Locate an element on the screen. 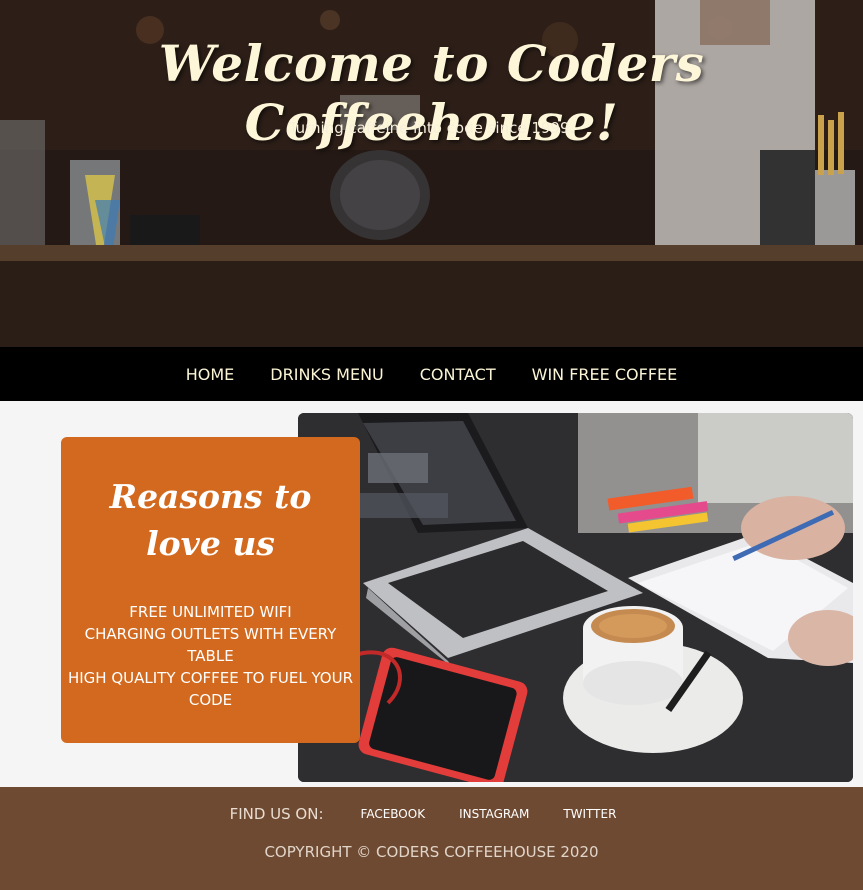 The image size is (863, 890). reason-item: CHARGING OUTLETS WITH EVERY TABLE is located at coordinates (210, 645).